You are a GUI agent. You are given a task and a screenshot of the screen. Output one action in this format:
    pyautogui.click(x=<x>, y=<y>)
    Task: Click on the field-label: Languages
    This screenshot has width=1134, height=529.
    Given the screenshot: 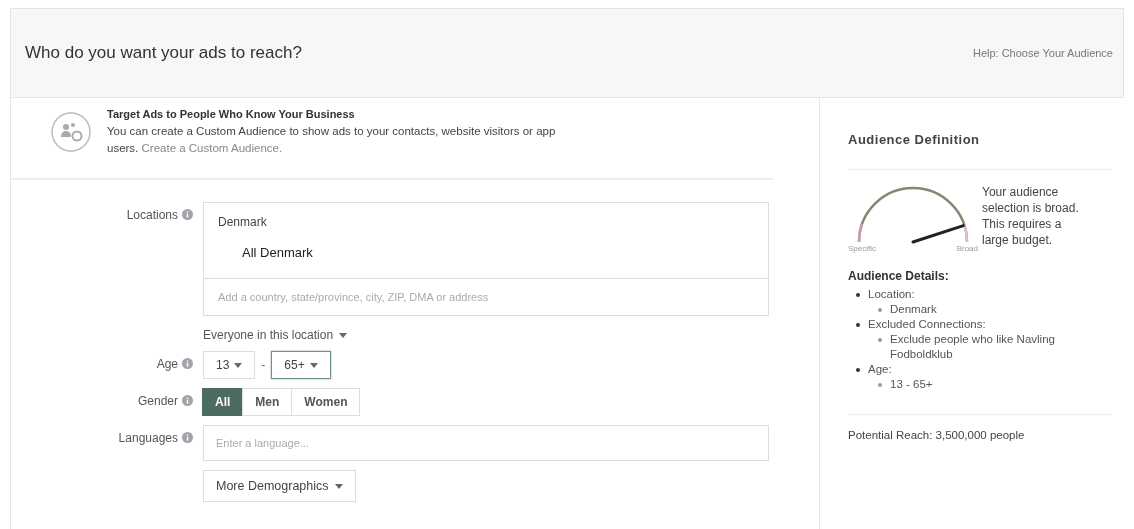 What is the action you would take?
    pyautogui.click(x=148, y=438)
    